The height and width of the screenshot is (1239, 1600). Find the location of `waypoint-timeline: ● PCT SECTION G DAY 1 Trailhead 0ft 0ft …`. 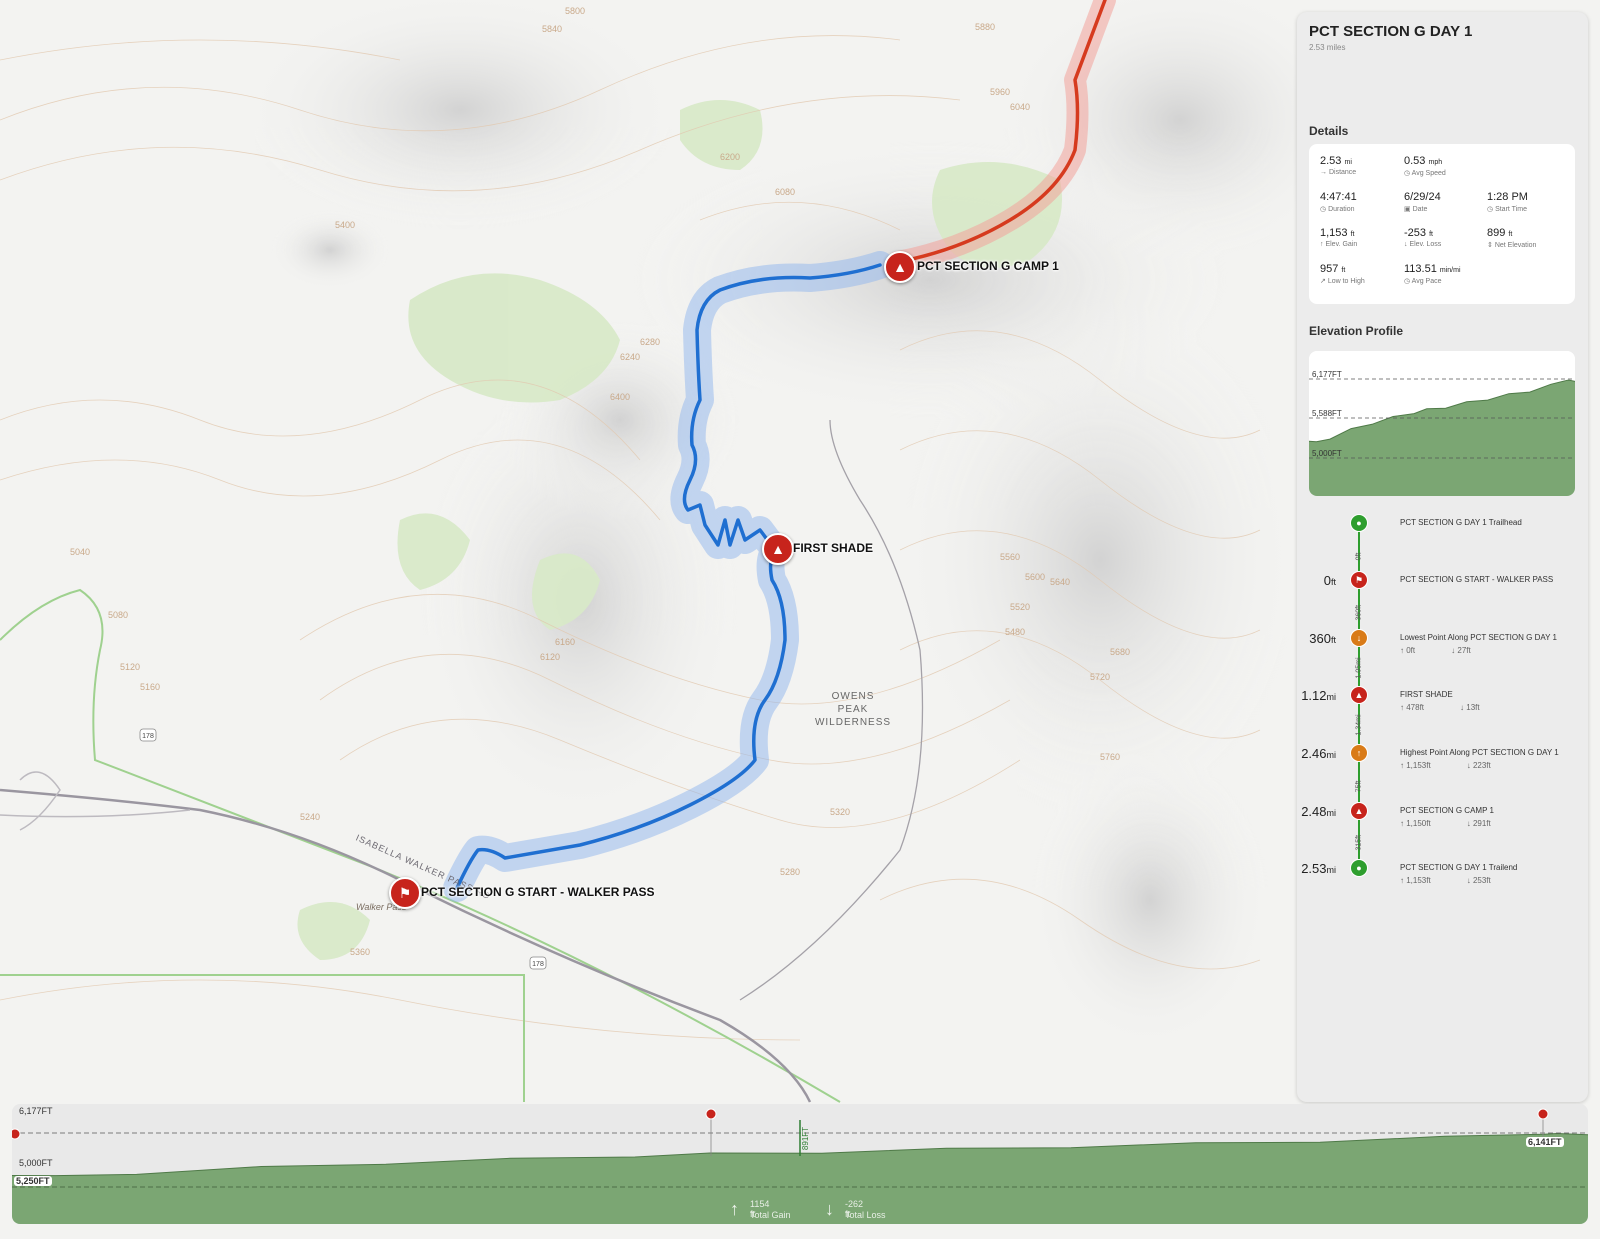

waypoint-timeline: ● PCT SECTION G DAY 1 Trailhead 0ft 0ft … is located at coordinates (1442, 705).